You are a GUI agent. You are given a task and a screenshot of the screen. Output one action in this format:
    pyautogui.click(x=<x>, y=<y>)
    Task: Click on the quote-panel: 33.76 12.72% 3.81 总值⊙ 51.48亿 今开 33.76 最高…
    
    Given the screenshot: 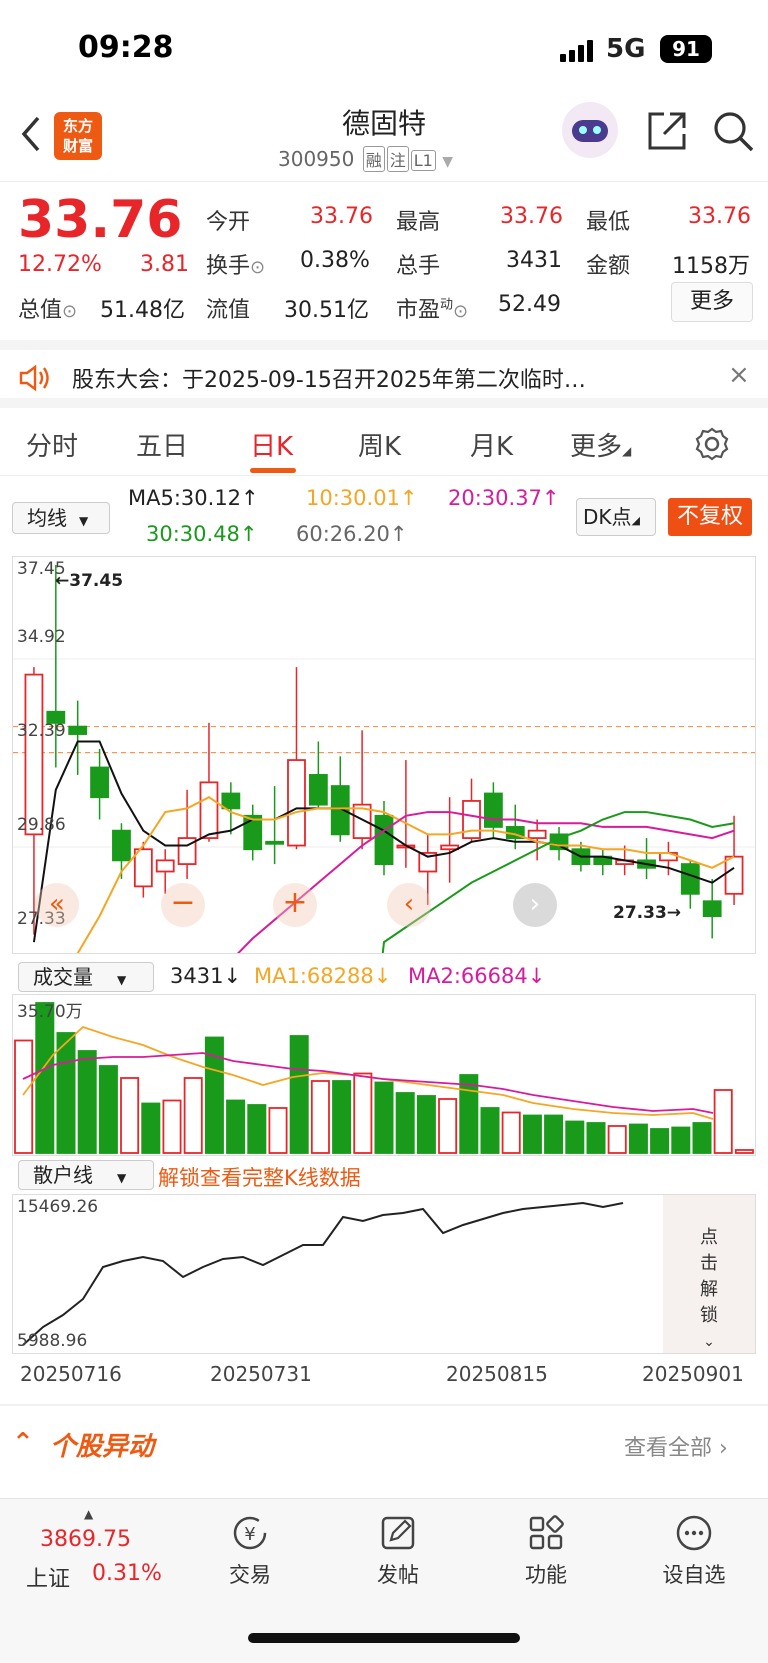 What is the action you would take?
    pyautogui.click(x=384, y=261)
    